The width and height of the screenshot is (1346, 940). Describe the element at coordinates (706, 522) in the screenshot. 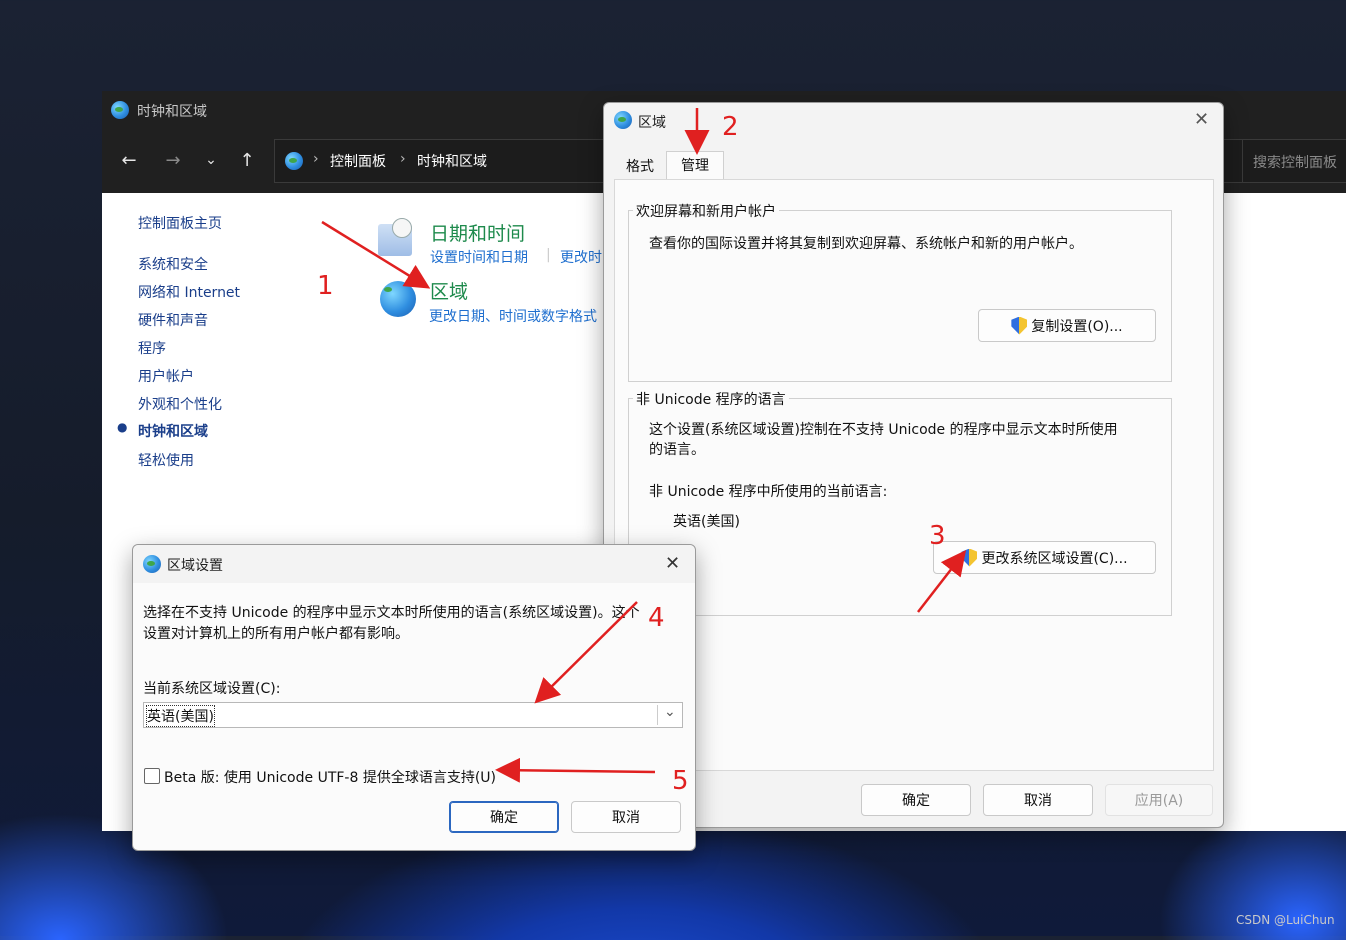

I see `current-language-value: 英语(美国)` at that location.